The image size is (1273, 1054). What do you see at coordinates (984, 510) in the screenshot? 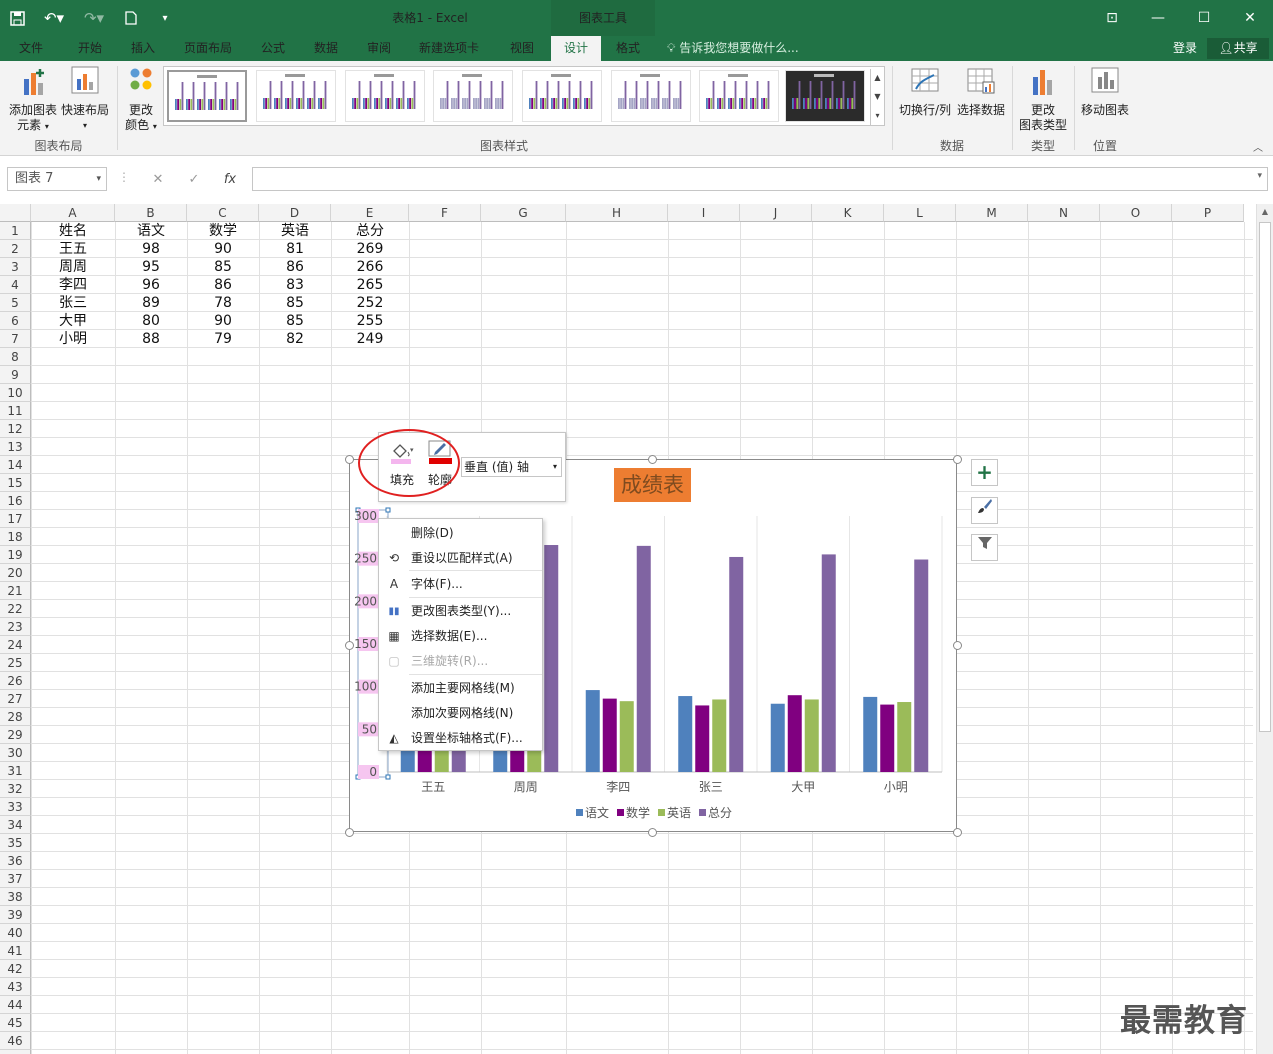
I see `chart-styles-button` at bounding box center [984, 510].